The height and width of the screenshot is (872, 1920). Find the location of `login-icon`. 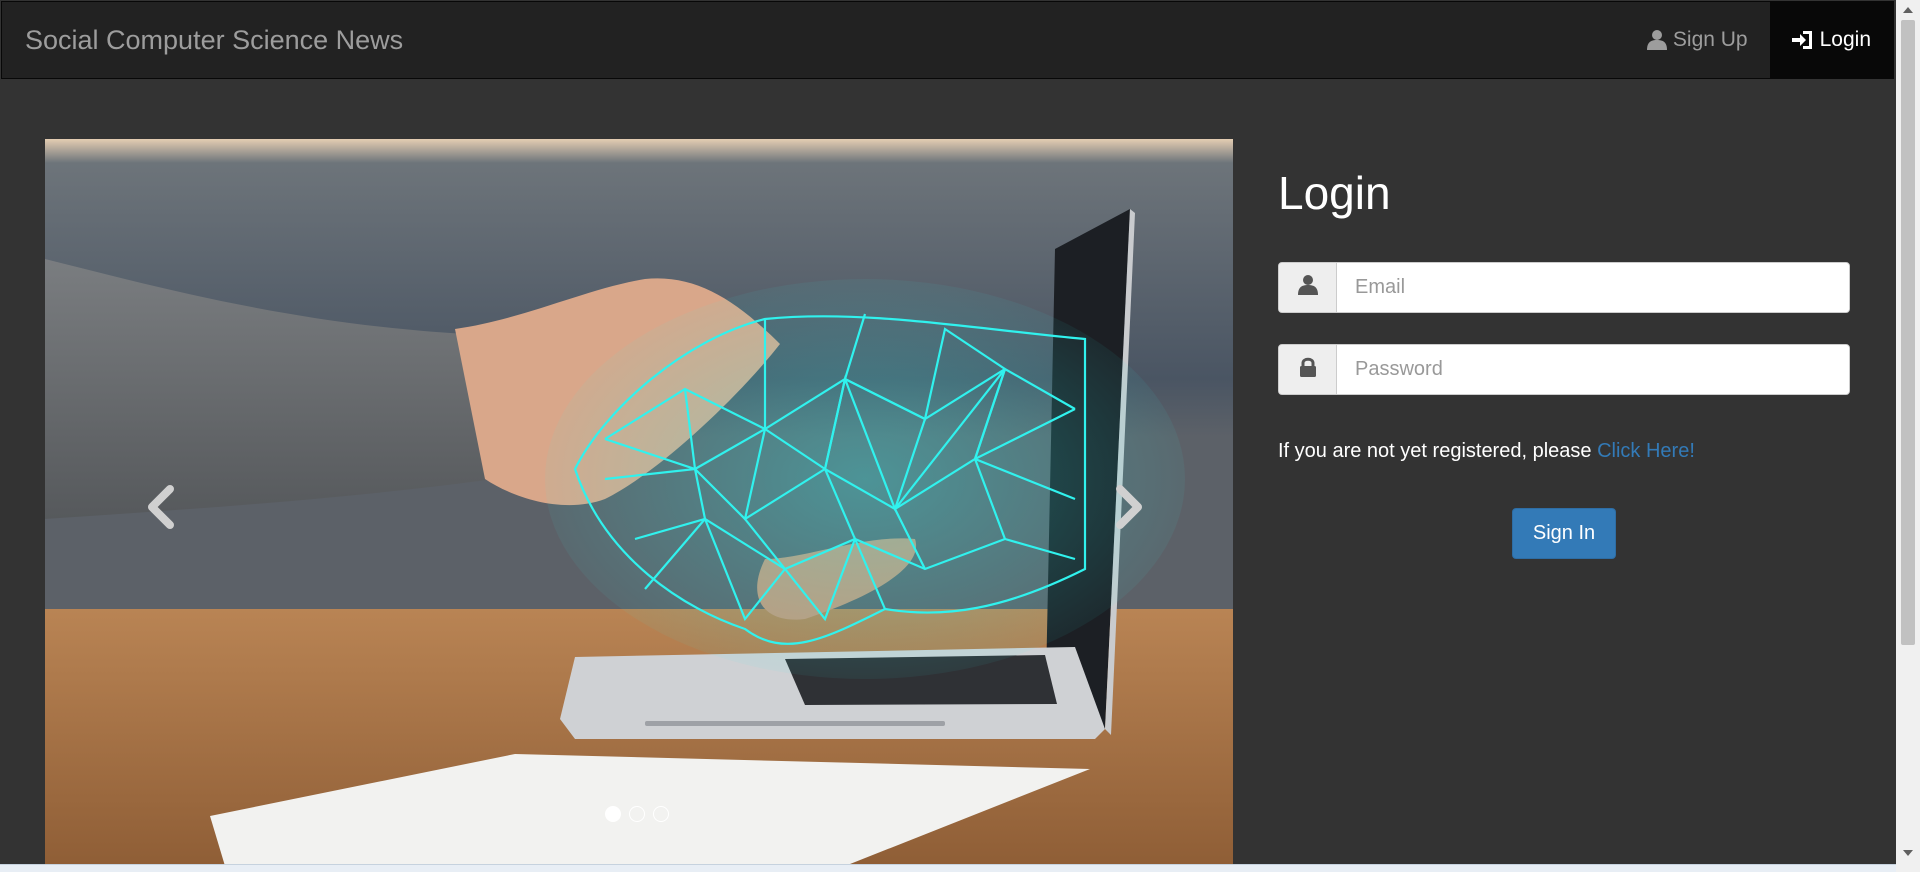

login-icon is located at coordinates (1802, 40).